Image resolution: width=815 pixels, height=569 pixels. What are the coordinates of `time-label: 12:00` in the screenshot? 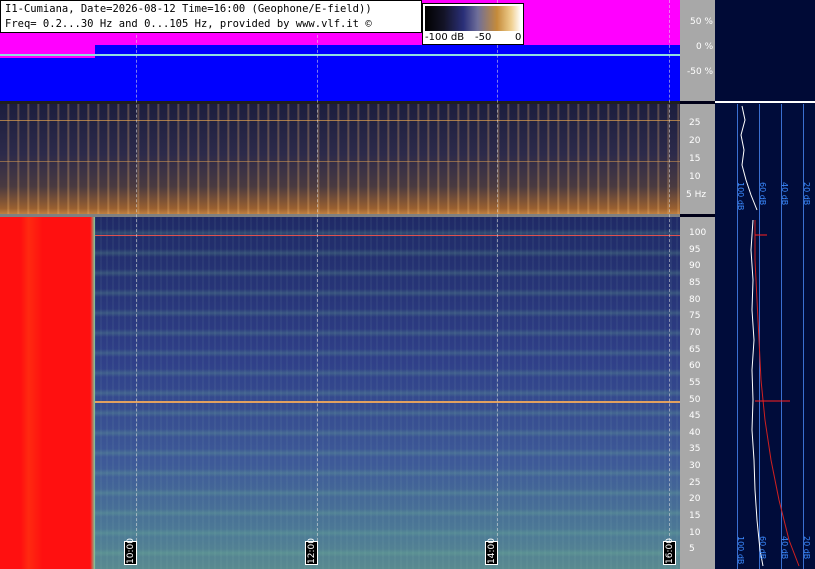 It's located at (311, 551).